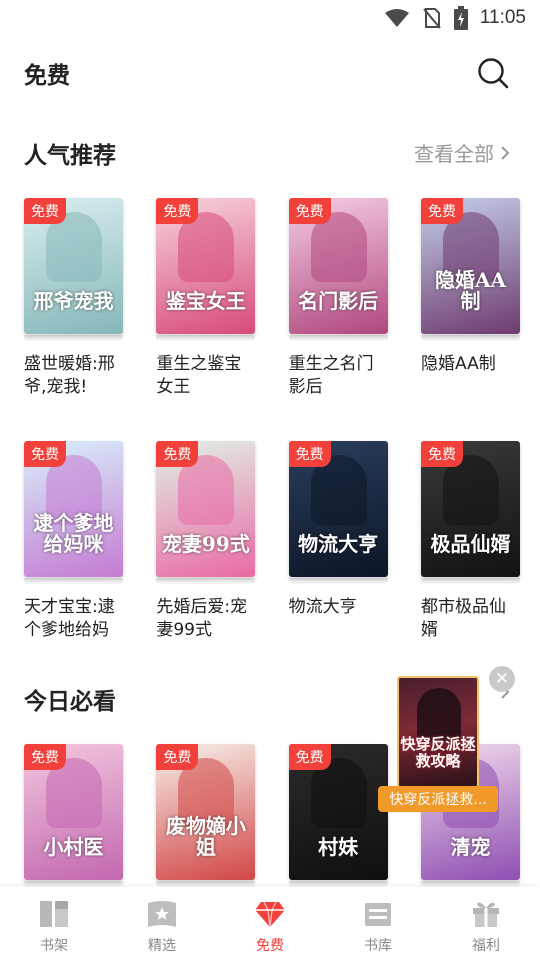 The height and width of the screenshot is (960, 540). I want to click on see-all-label: 查看全部, so click(454, 154).